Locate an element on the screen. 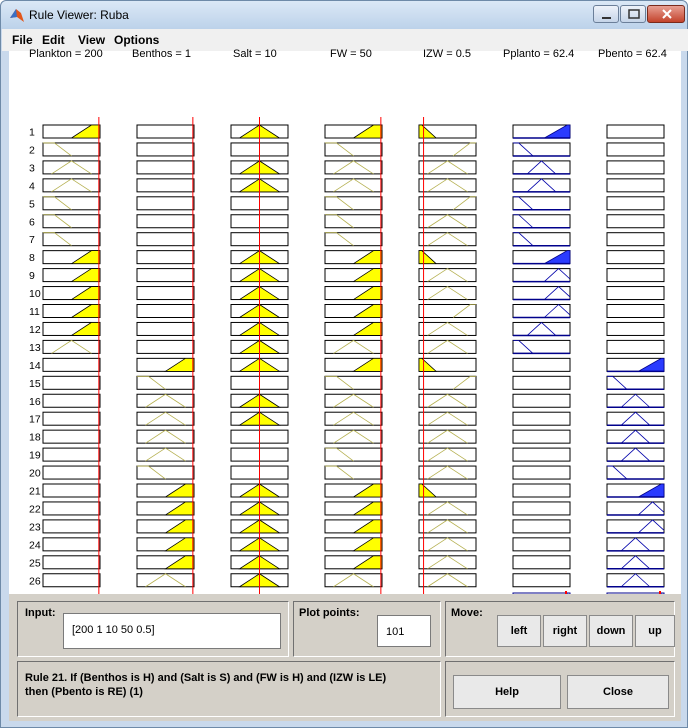 This screenshot has width=688, height=728. plot-points-field: 101 is located at coordinates (404, 631).